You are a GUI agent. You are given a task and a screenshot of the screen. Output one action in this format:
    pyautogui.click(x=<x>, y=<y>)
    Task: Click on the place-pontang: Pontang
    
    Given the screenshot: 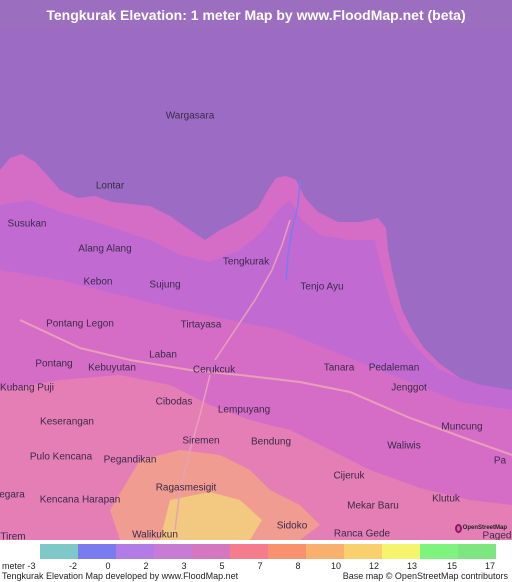 What is the action you would take?
    pyautogui.click(x=54, y=364)
    